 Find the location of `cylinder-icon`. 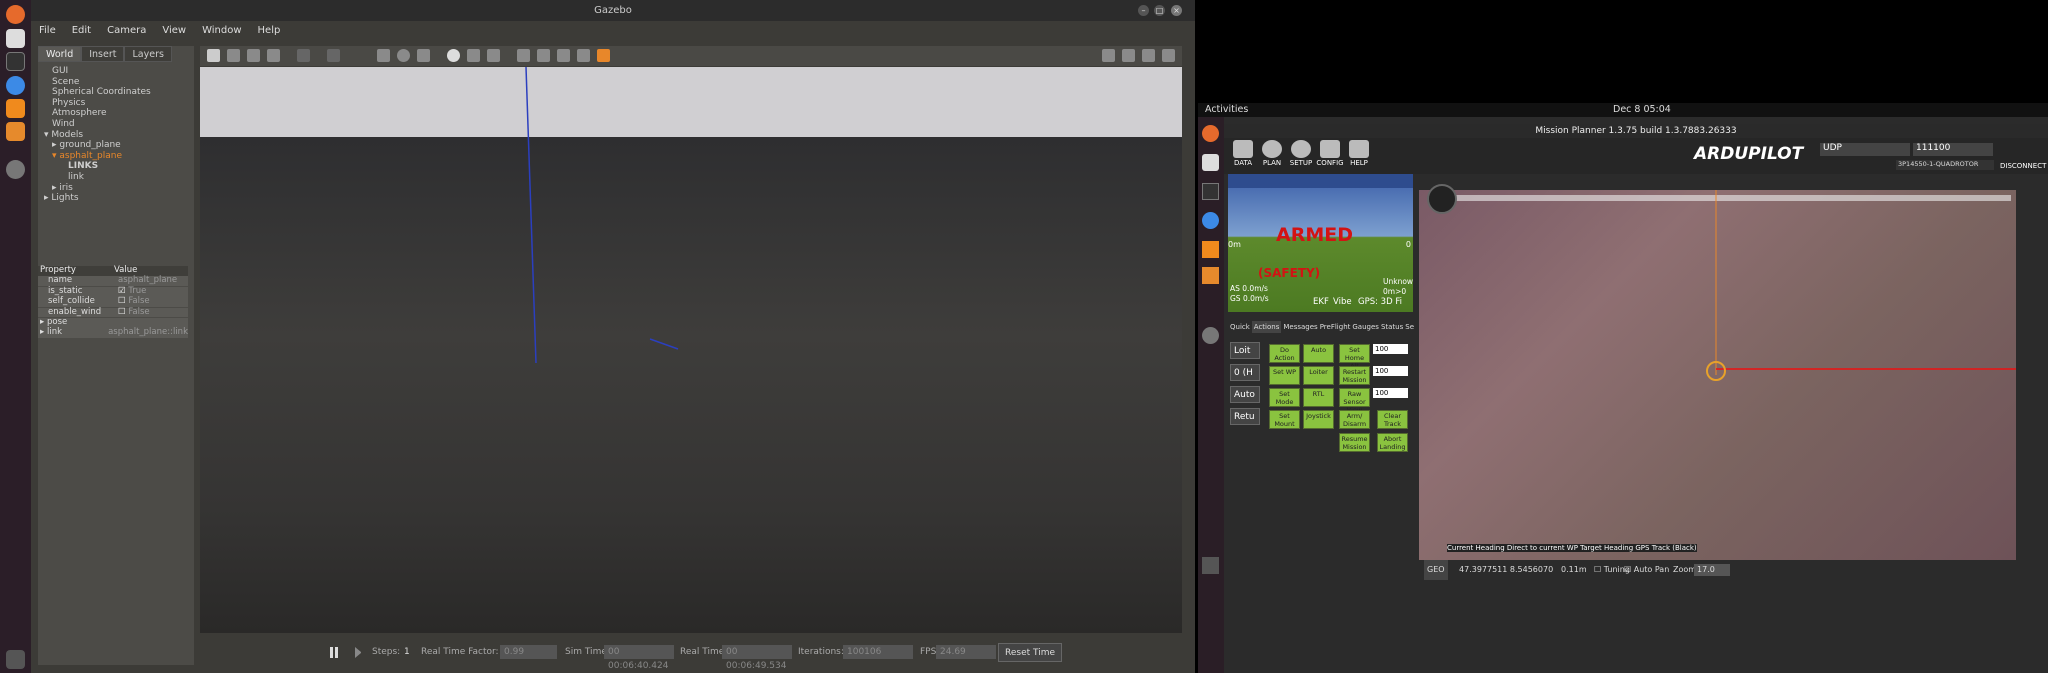

cylinder-icon is located at coordinates (423, 55).